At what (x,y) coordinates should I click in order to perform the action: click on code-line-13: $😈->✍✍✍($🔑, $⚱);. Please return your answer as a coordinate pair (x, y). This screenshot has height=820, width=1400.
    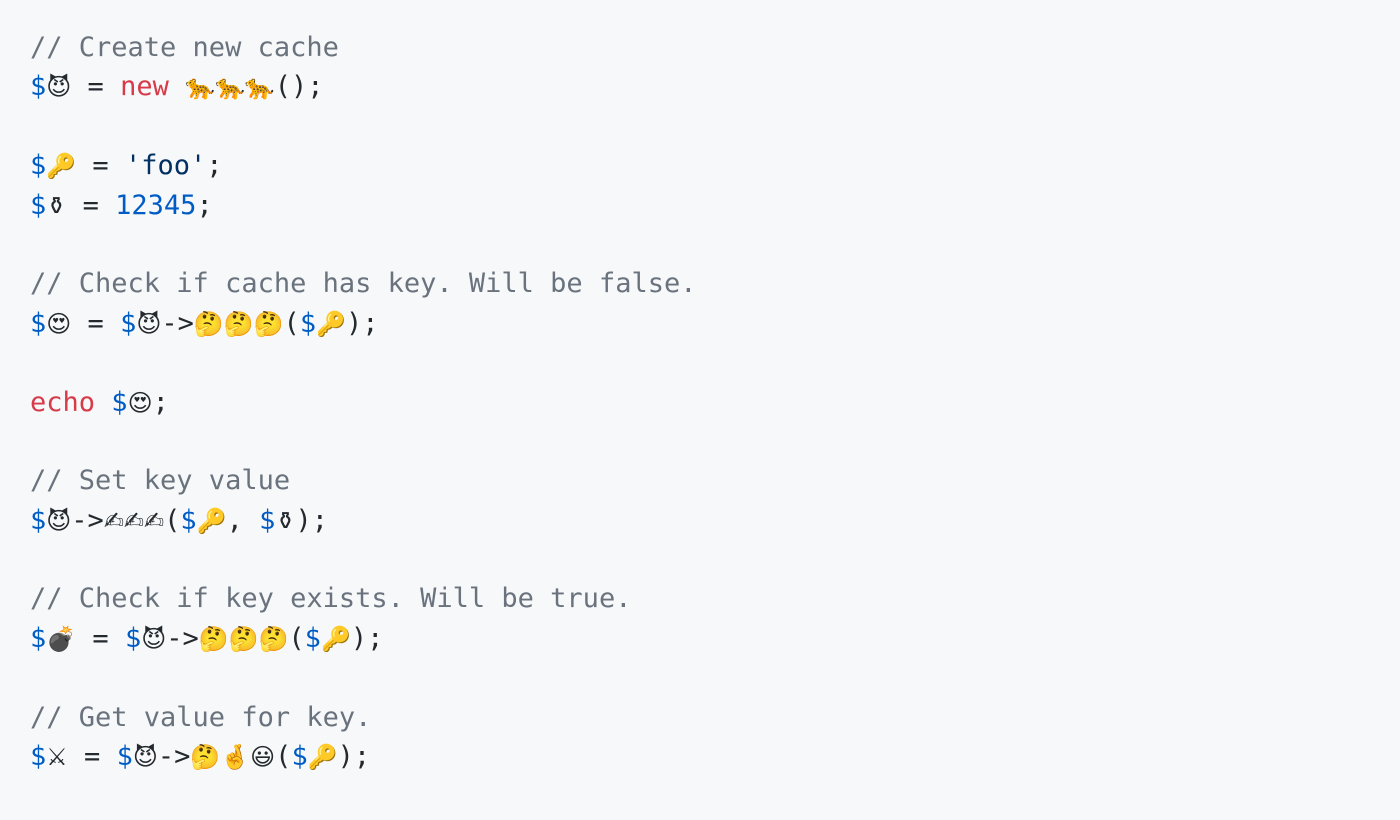
    Looking at the image, I should click on (363, 520).